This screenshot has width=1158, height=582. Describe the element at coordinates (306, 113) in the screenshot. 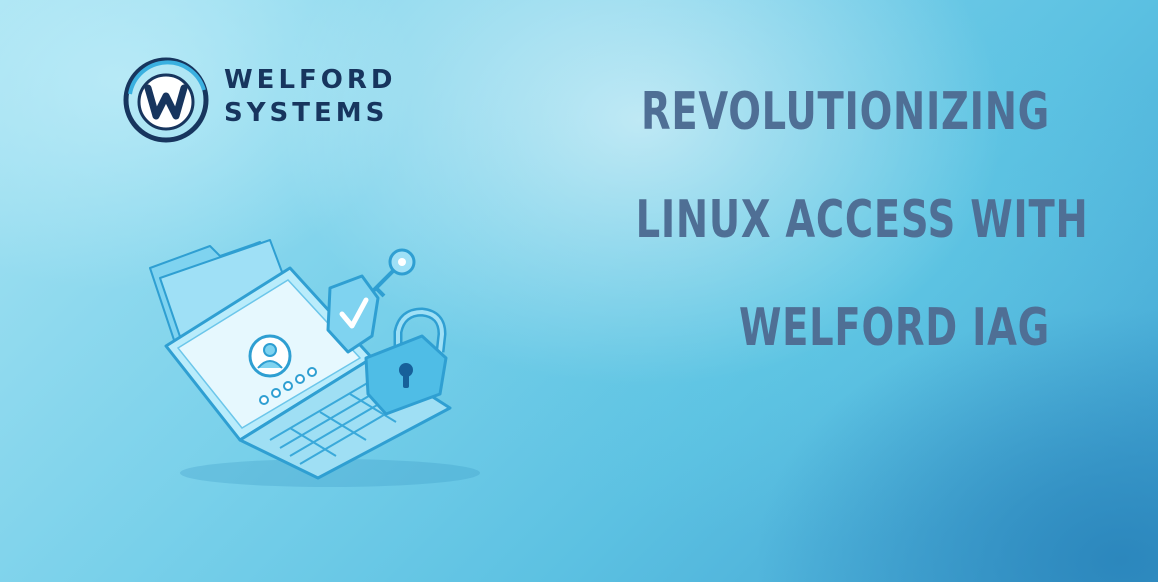

I see `brand-line-2: SYSTEMS` at that location.